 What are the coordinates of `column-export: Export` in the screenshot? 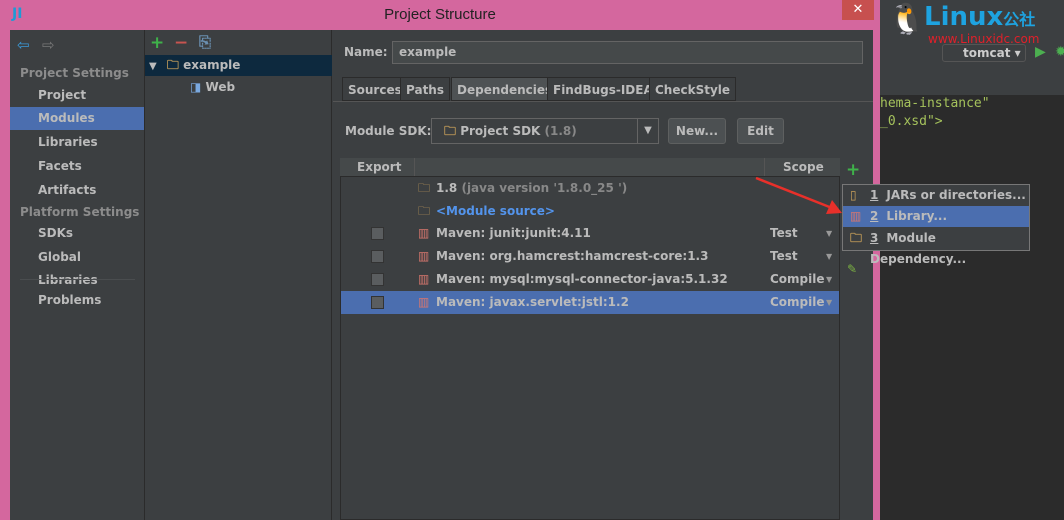 It's located at (379, 167).